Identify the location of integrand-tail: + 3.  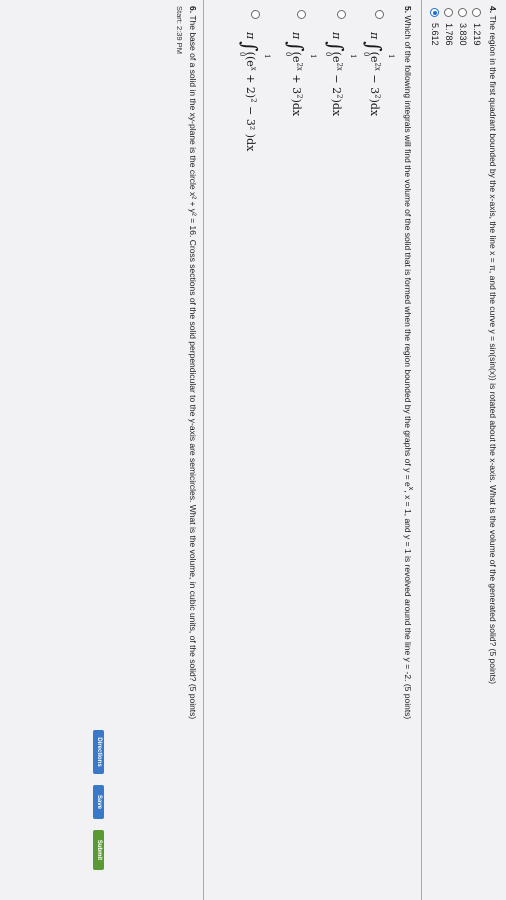
(296, 82).